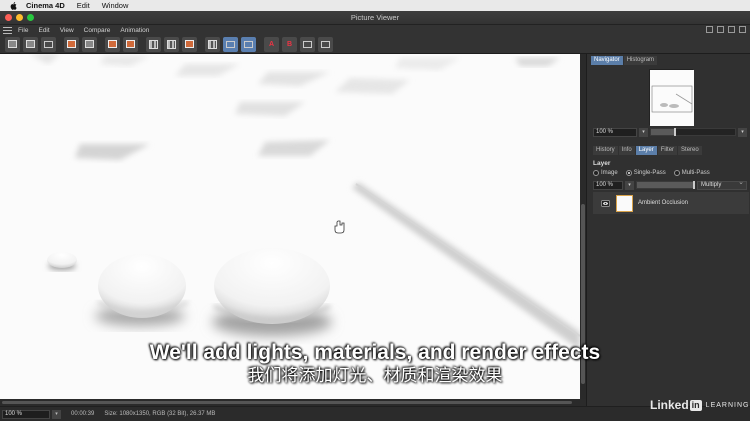 The width and height of the screenshot is (750, 421). Describe the element at coordinates (67, 30) in the screenshot. I see `menu-view: View` at that location.